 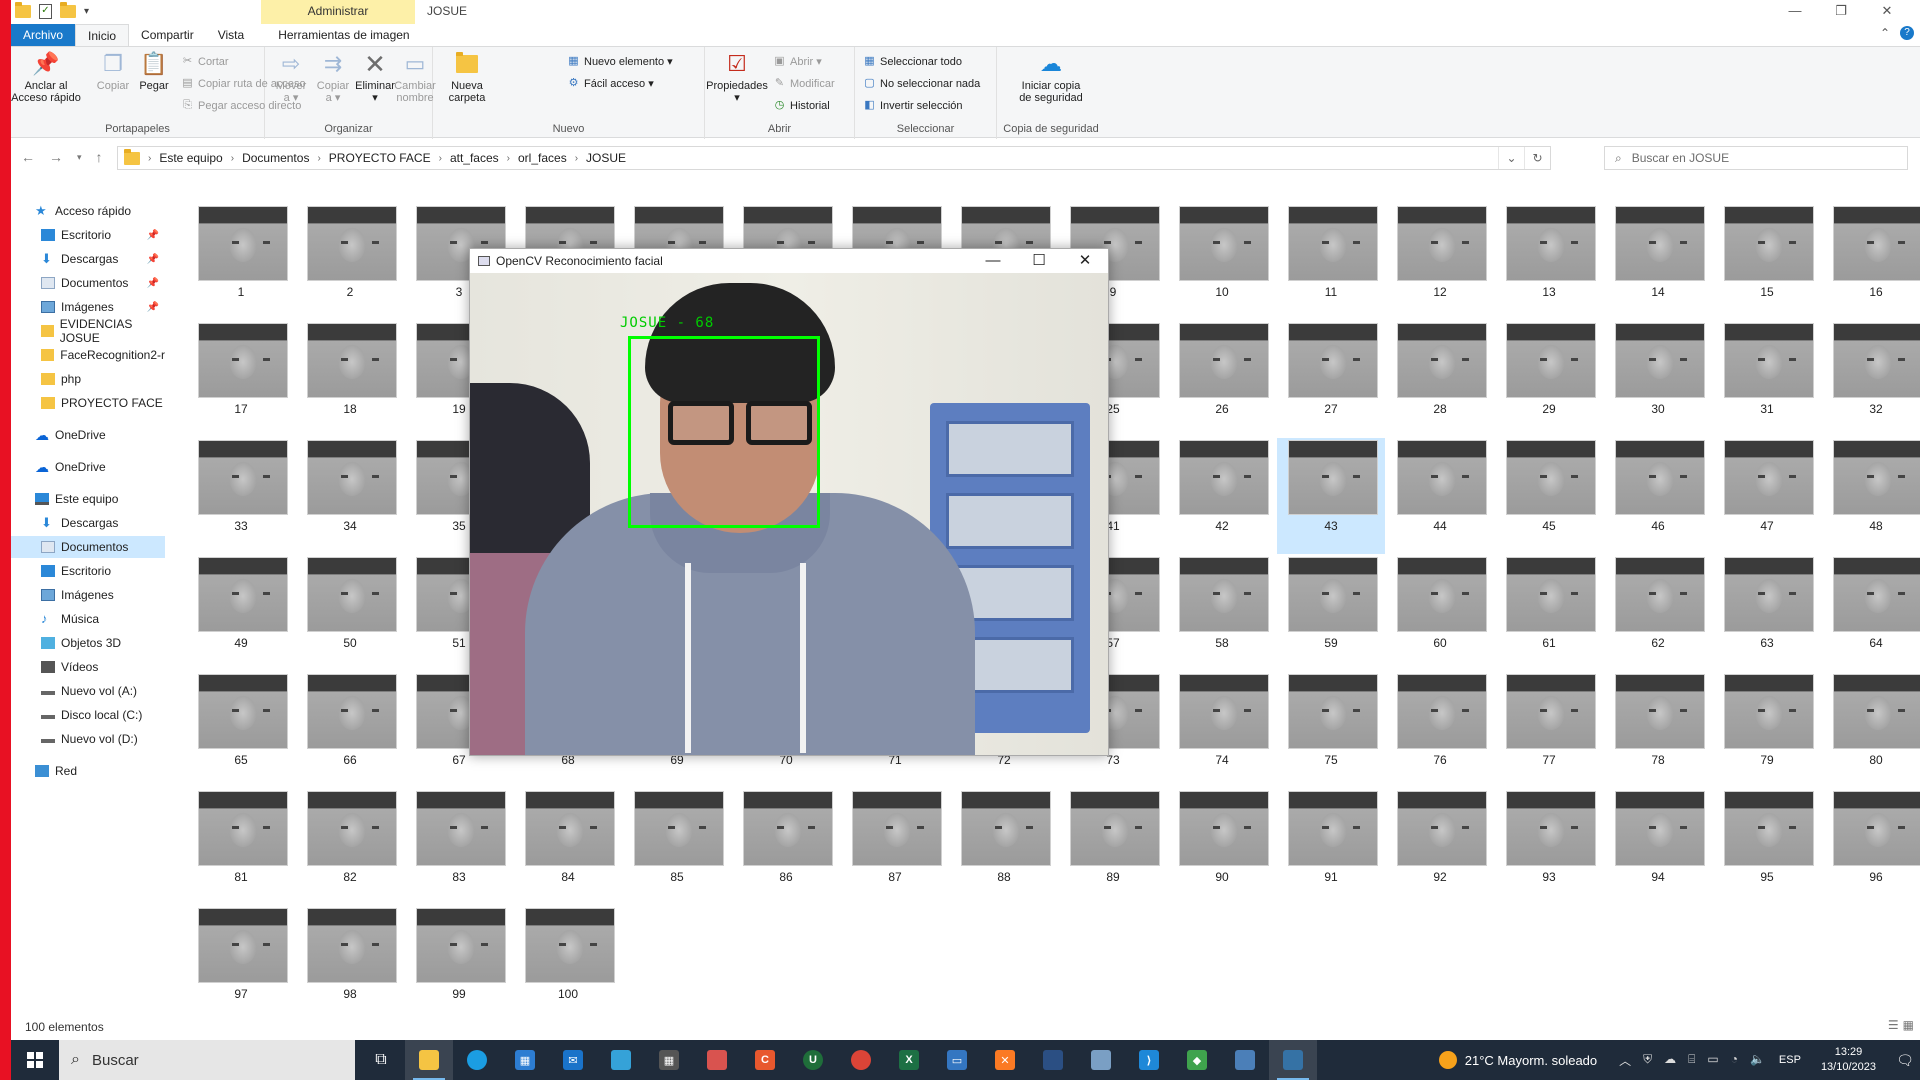 What do you see at coordinates (88, 691) in the screenshot?
I see `nav-pc-vol-a: Nuevo vol (A:)` at bounding box center [88, 691].